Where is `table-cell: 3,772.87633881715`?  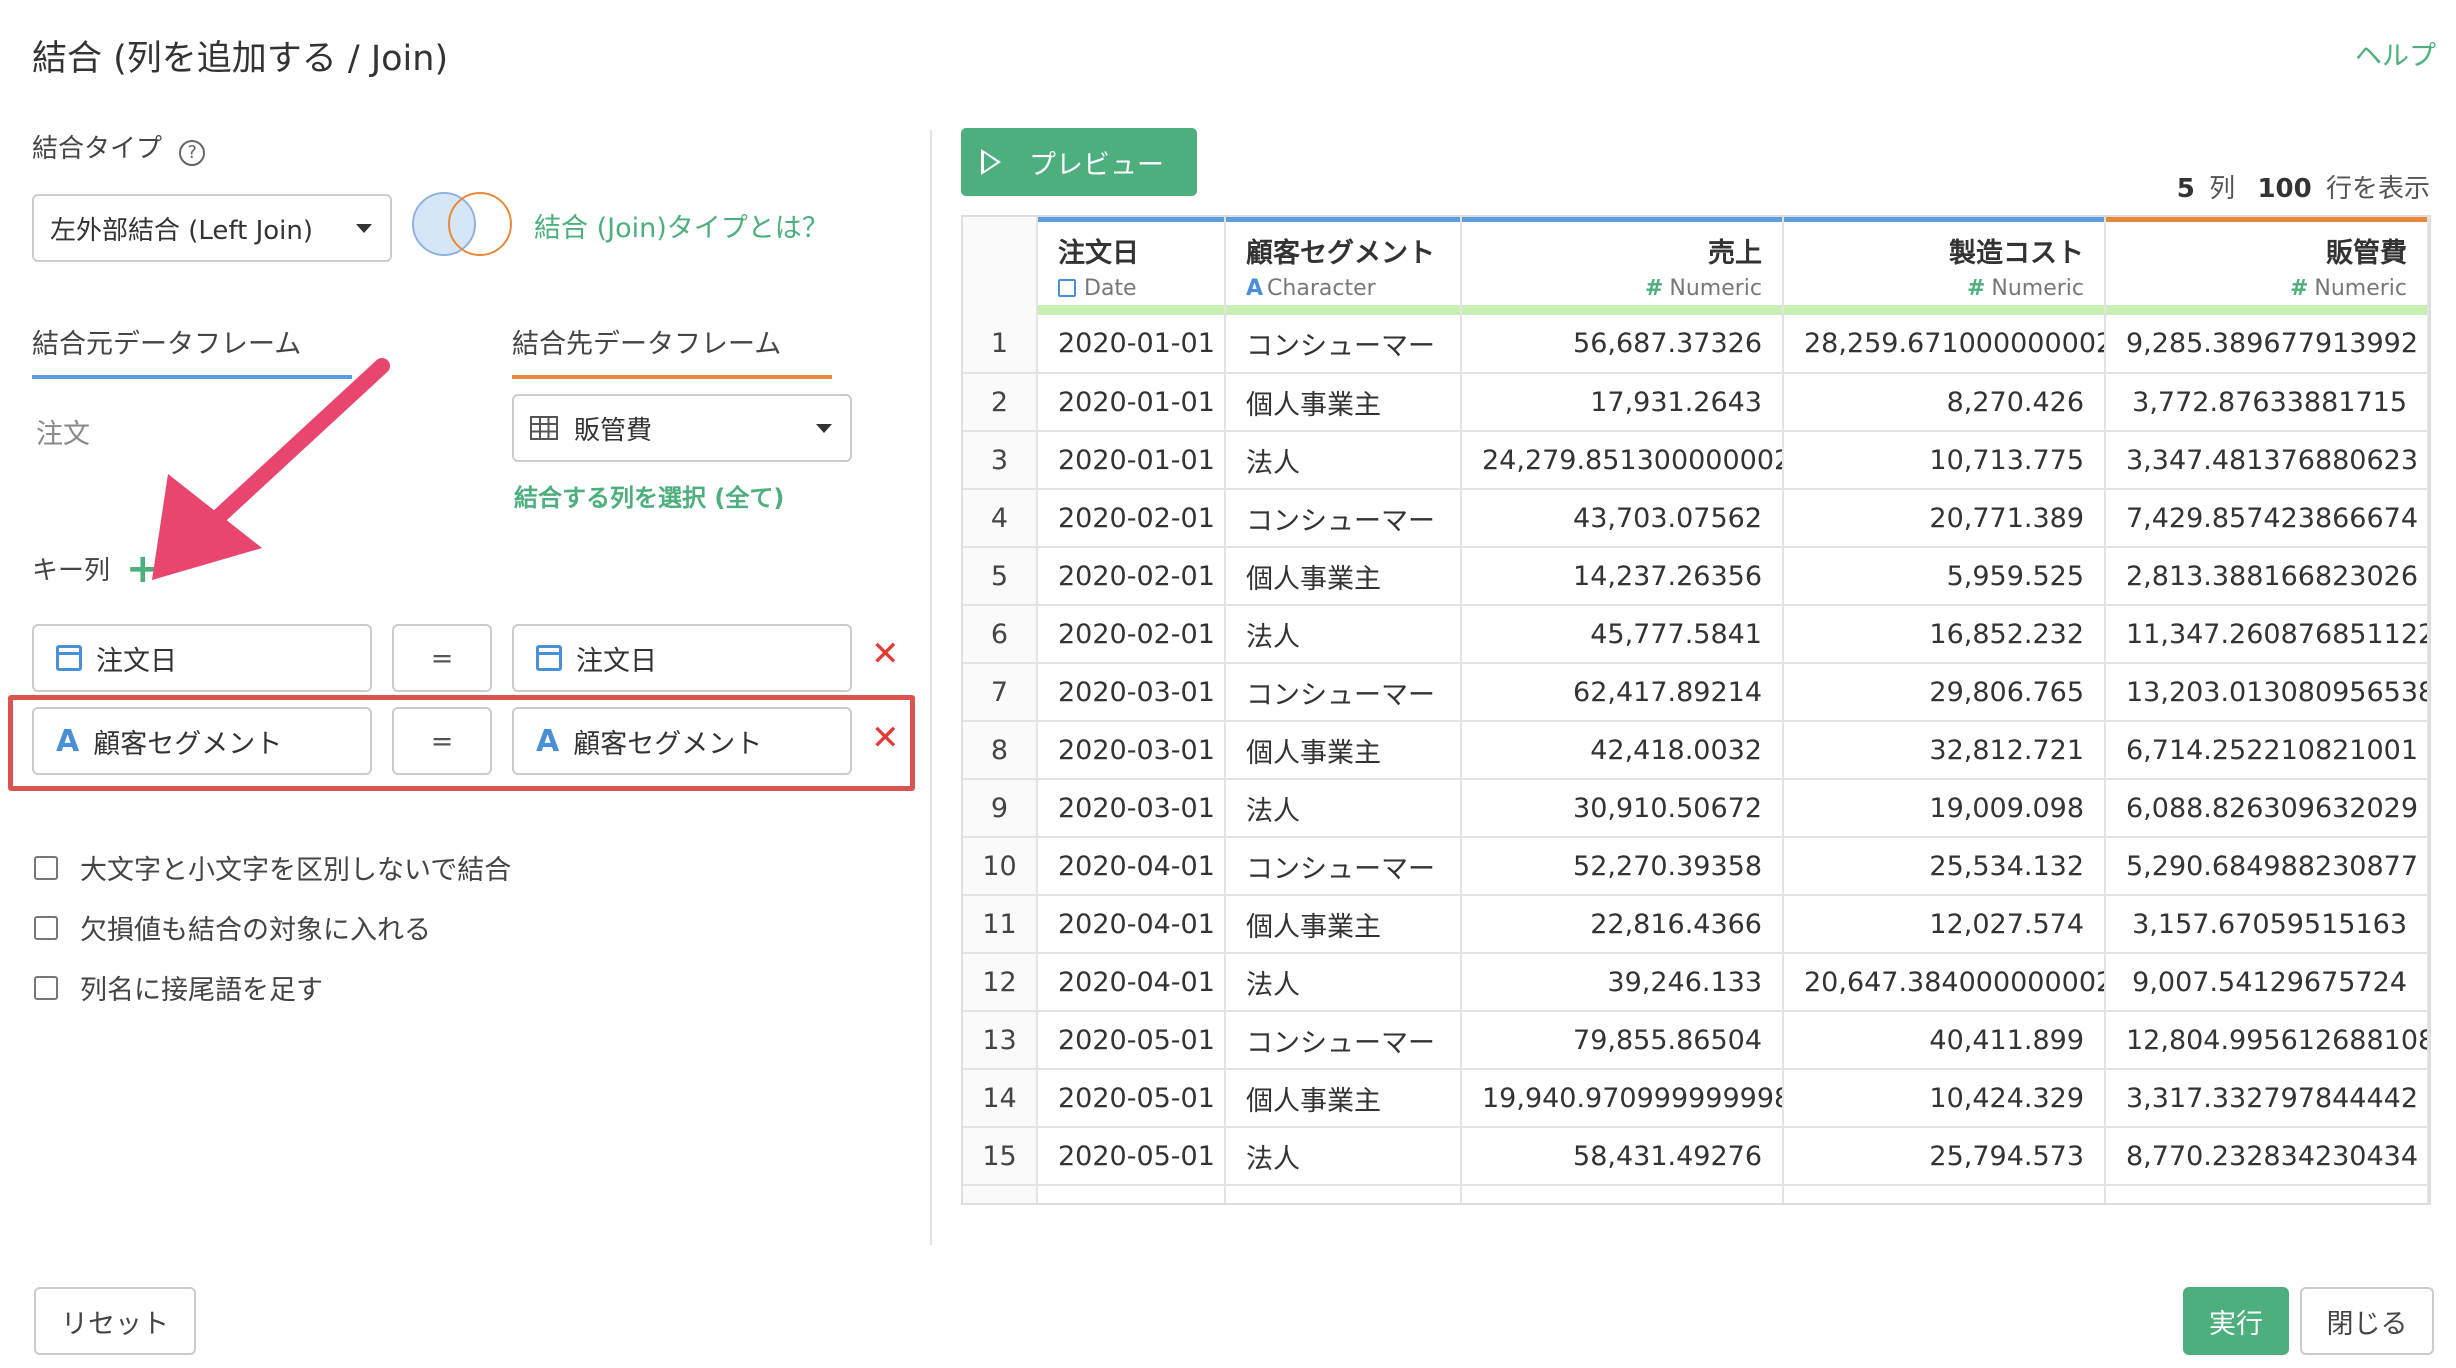 table-cell: 3,772.87633881715 is located at coordinates (2267, 402).